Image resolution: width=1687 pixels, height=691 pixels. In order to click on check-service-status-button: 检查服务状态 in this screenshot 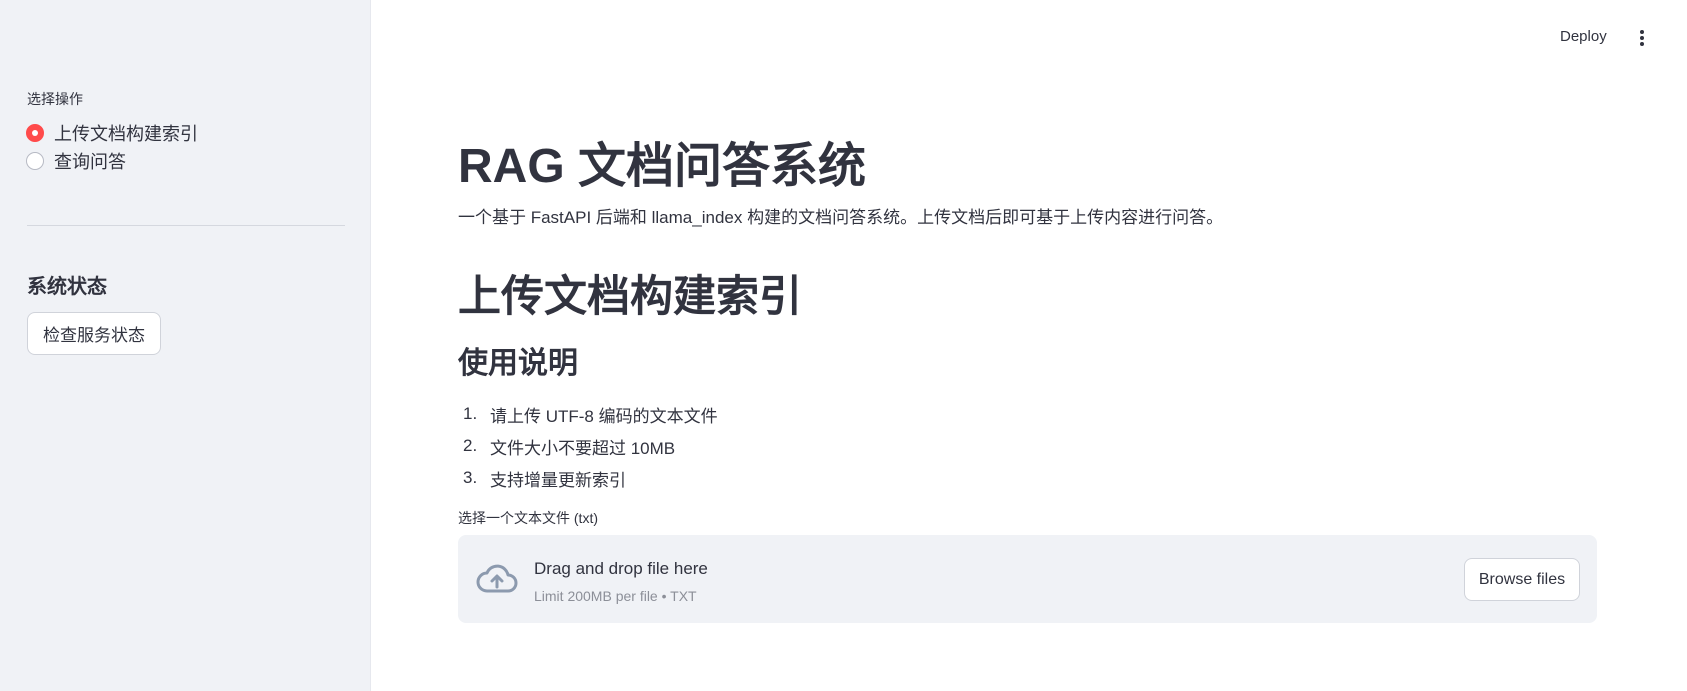, I will do `click(94, 333)`.